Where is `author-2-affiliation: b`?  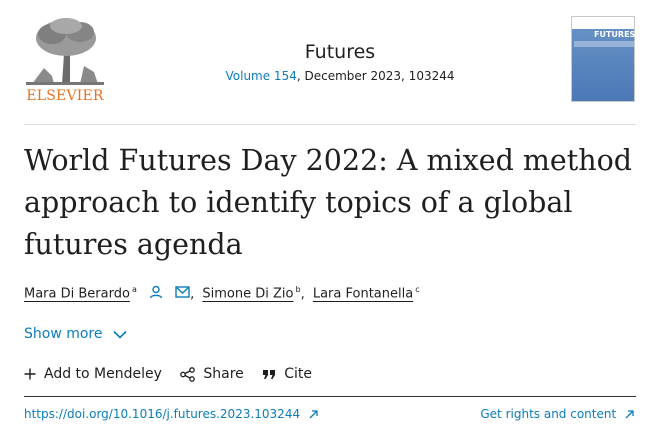
author-2-affiliation: b is located at coordinates (297, 289).